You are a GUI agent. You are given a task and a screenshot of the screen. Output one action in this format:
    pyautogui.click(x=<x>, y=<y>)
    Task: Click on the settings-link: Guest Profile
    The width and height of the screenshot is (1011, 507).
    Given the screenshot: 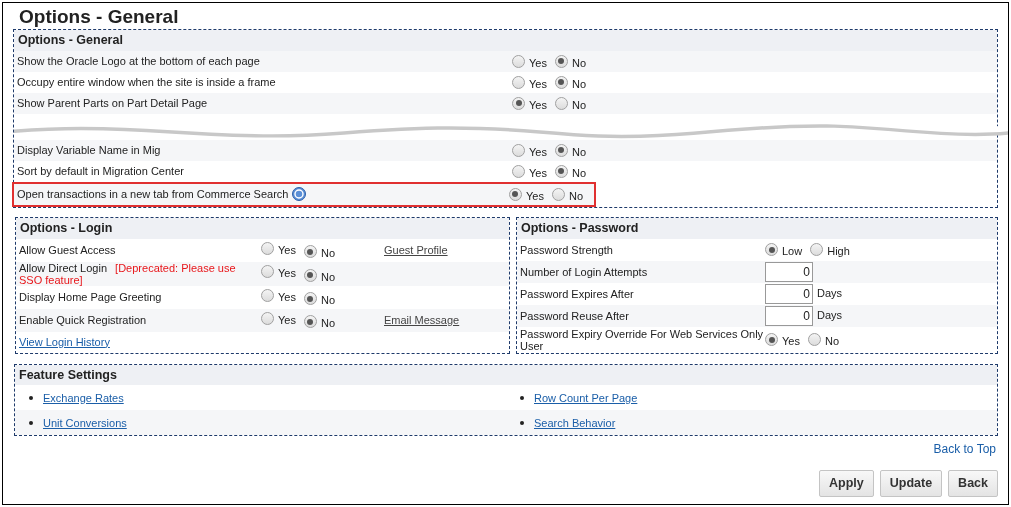 What is the action you would take?
    pyautogui.click(x=416, y=250)
    